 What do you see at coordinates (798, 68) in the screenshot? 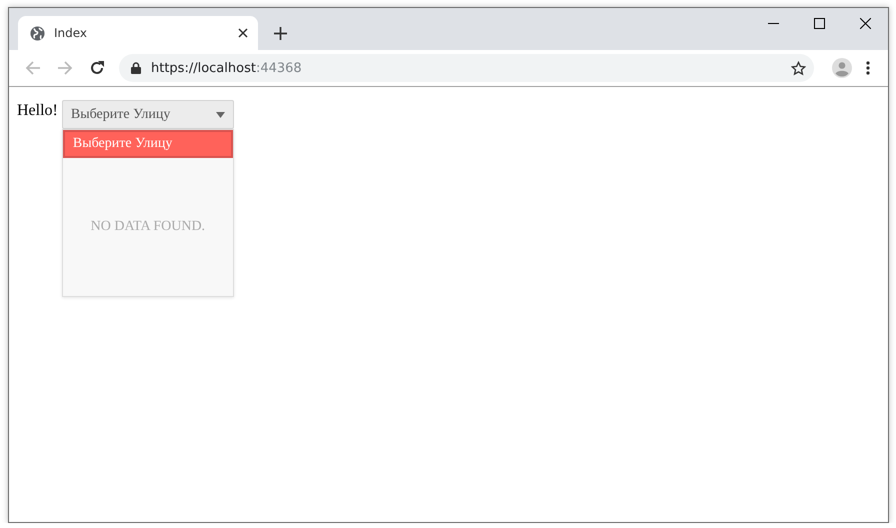
I see `star-icon` at bounding box center [798, 68].